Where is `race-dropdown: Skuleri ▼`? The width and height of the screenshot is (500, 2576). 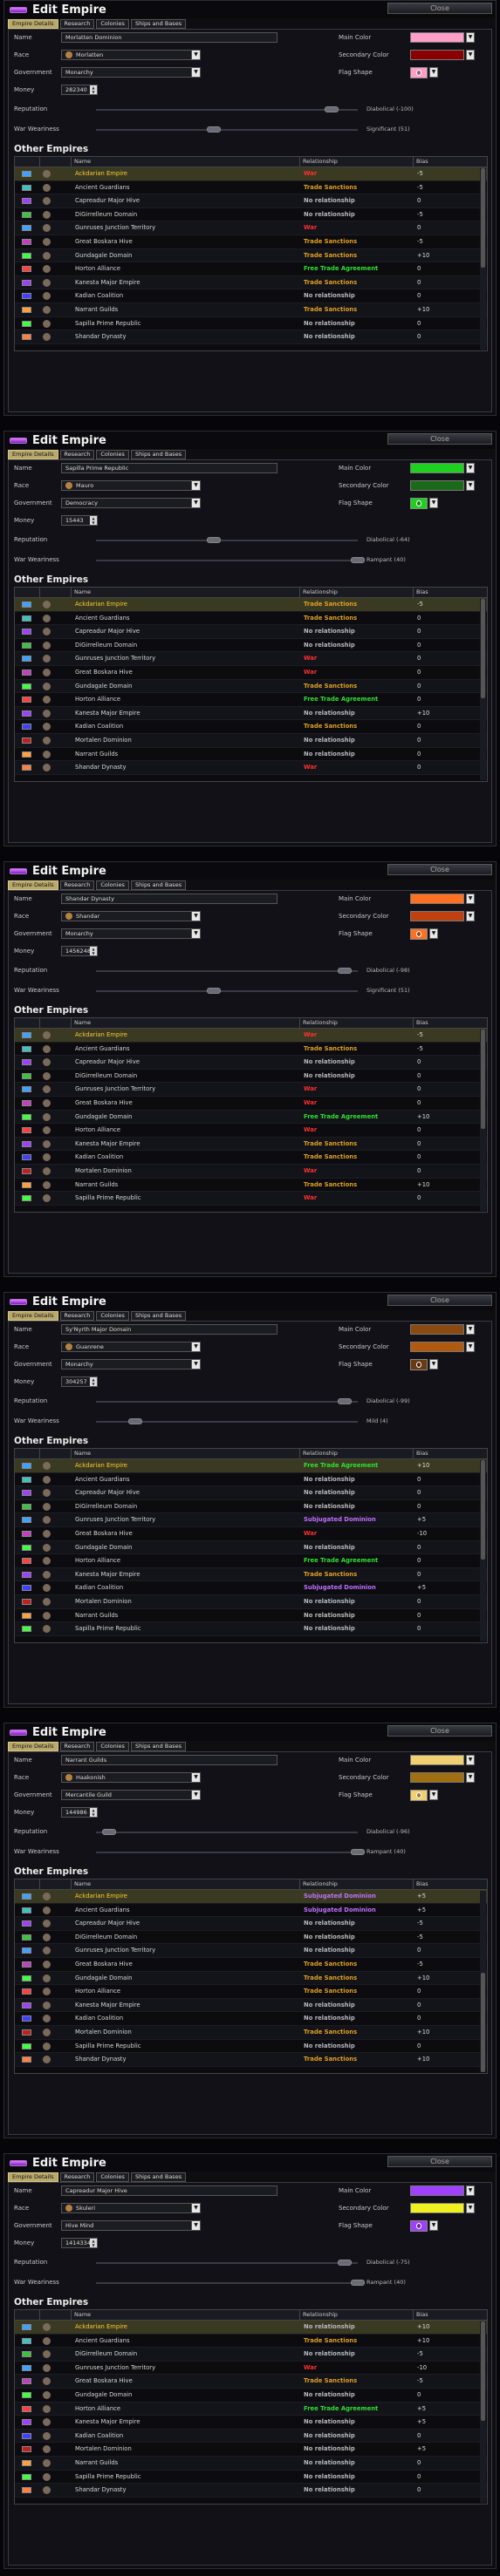
race-dropdown: Skuleri ▼ is located at coordinates (131, 2208).